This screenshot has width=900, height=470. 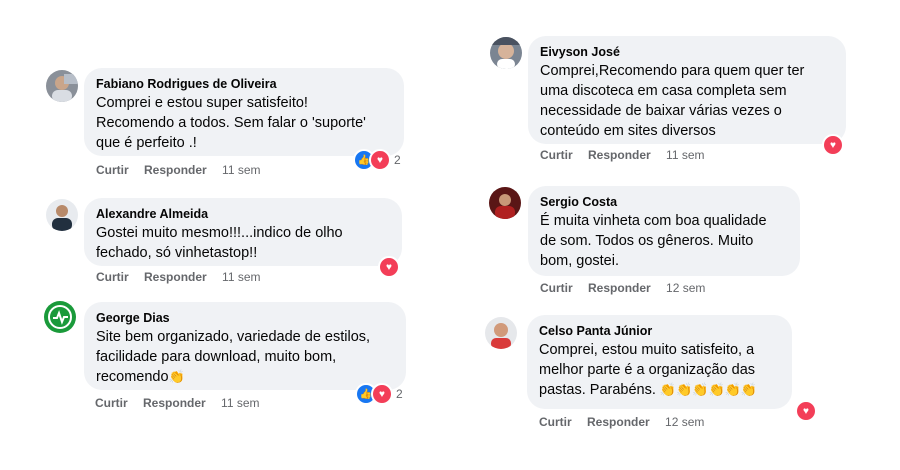 What do you see at coordinates (245, 318) in the screenshot?
I see `comment-author: George Dias` at bounding box center [245, 318].